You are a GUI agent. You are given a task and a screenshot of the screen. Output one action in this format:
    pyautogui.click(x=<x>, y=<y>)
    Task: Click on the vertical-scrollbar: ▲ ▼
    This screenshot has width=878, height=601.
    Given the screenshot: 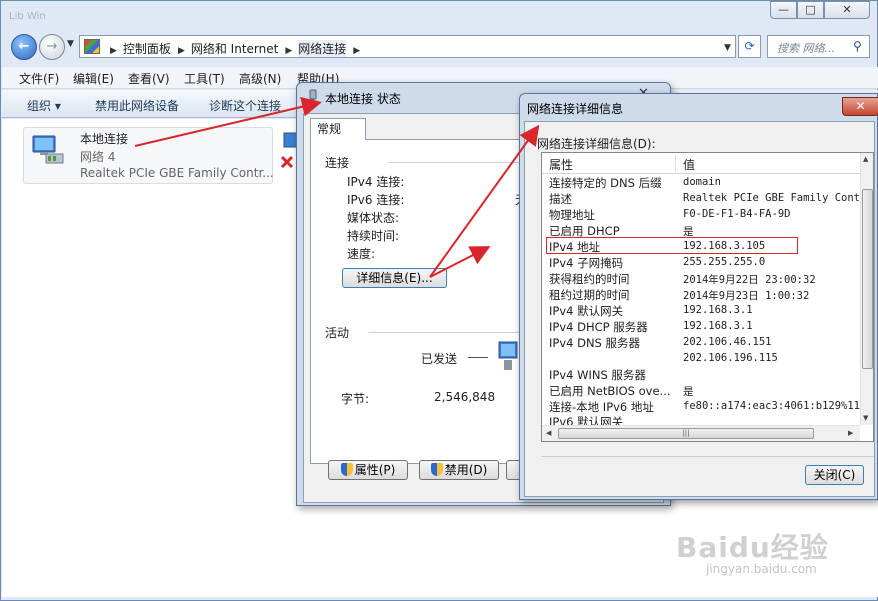 What is the action you would take?
    pyautogui.click(x=866, y=289)
    